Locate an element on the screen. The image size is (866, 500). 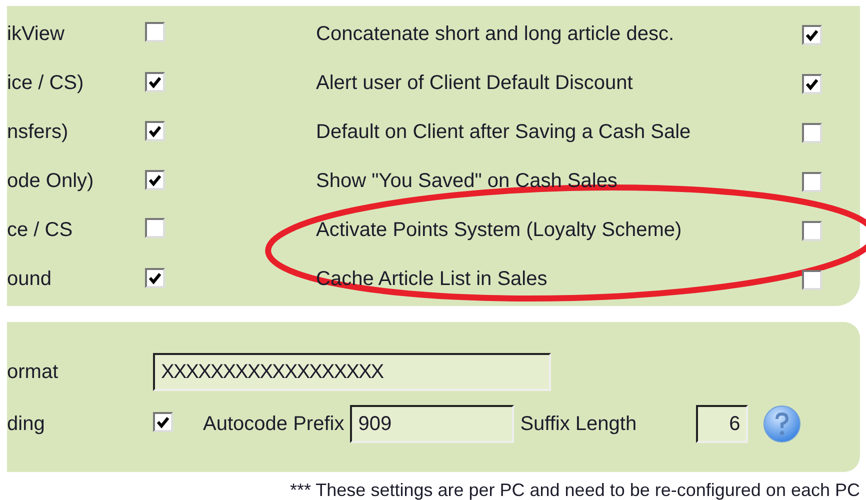
option-label: Default on Client after Saving a Cash Sale is located at coordinates (504, 132).